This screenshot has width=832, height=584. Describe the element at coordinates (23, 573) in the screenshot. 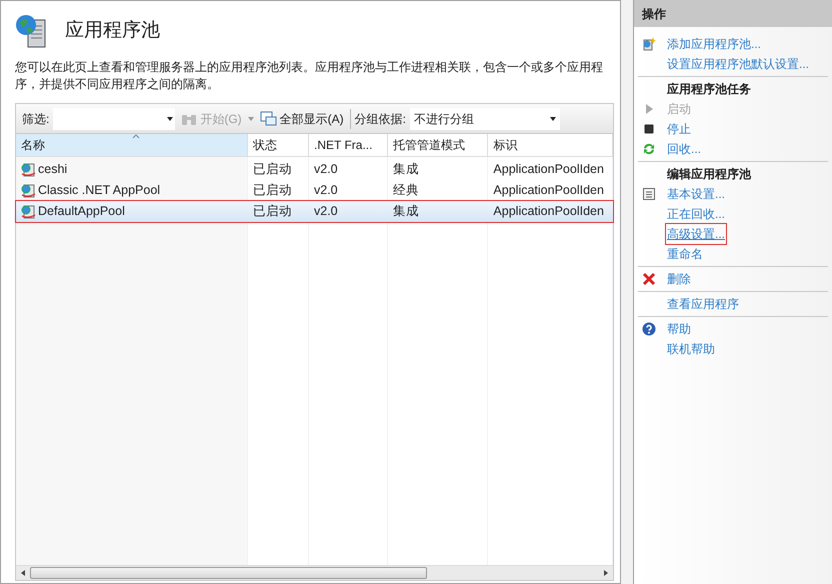

I see `scroll-left-icon` at that location.